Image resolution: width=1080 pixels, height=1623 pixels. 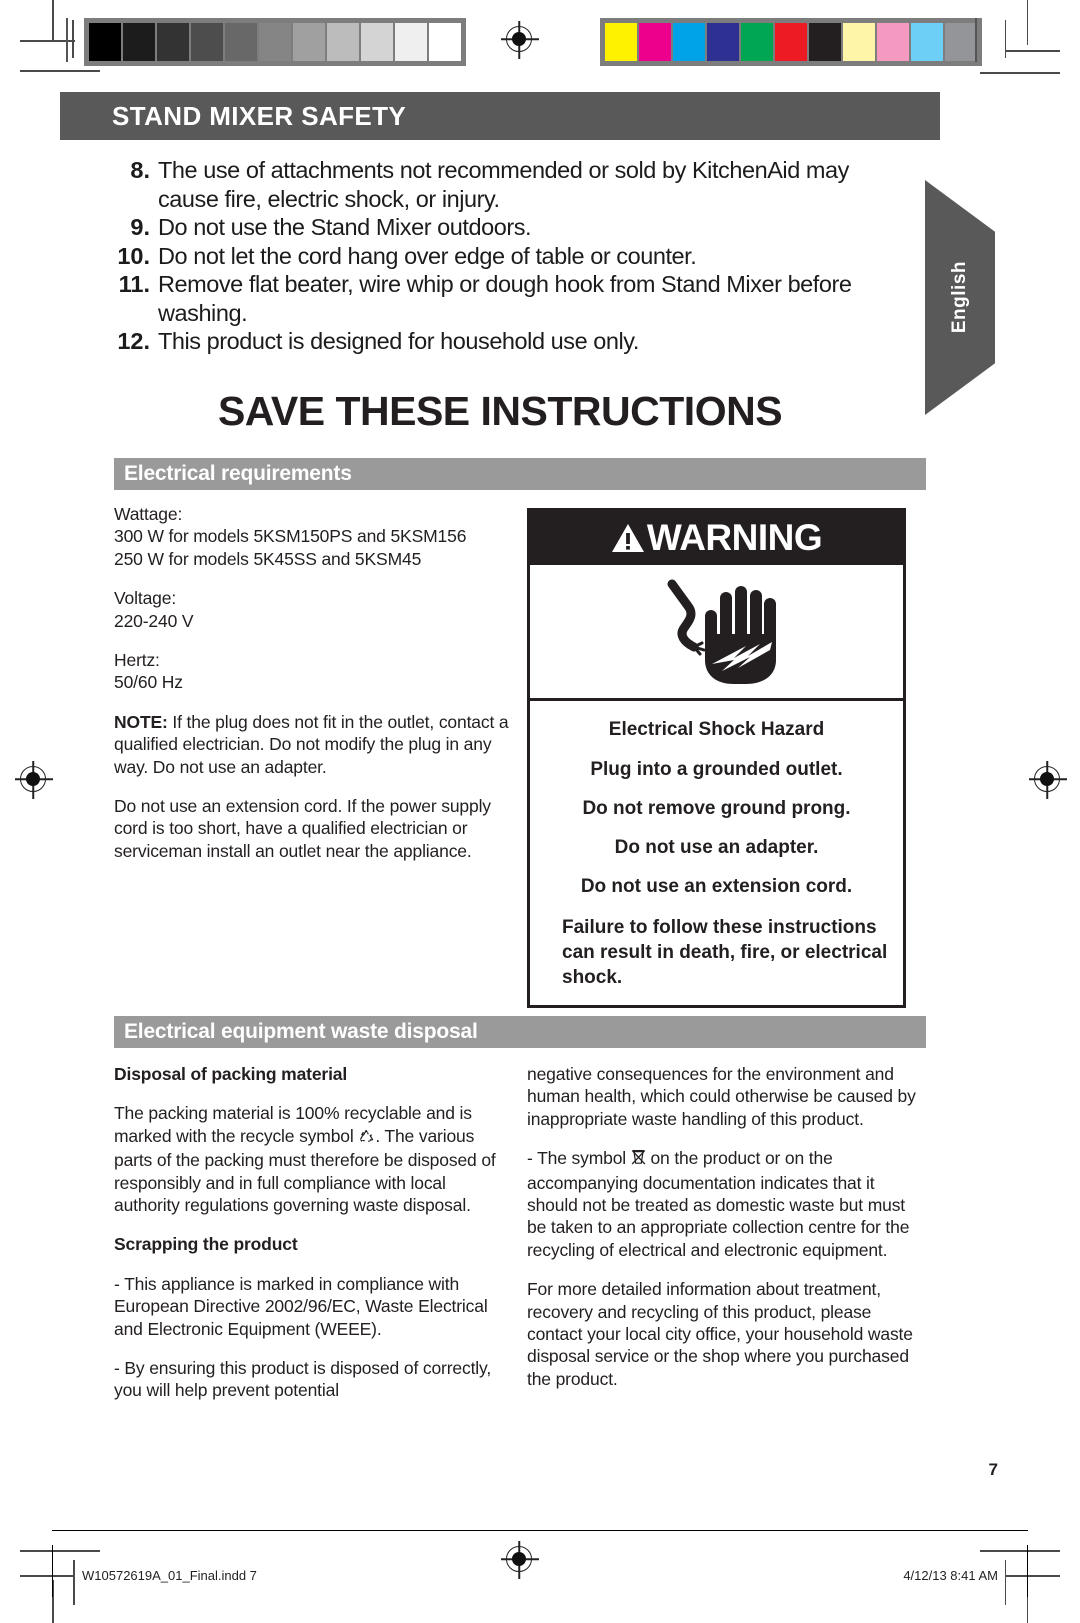 I want to click on section-title: Electrical equipment waste disposal, so click(x=301, y=1031).